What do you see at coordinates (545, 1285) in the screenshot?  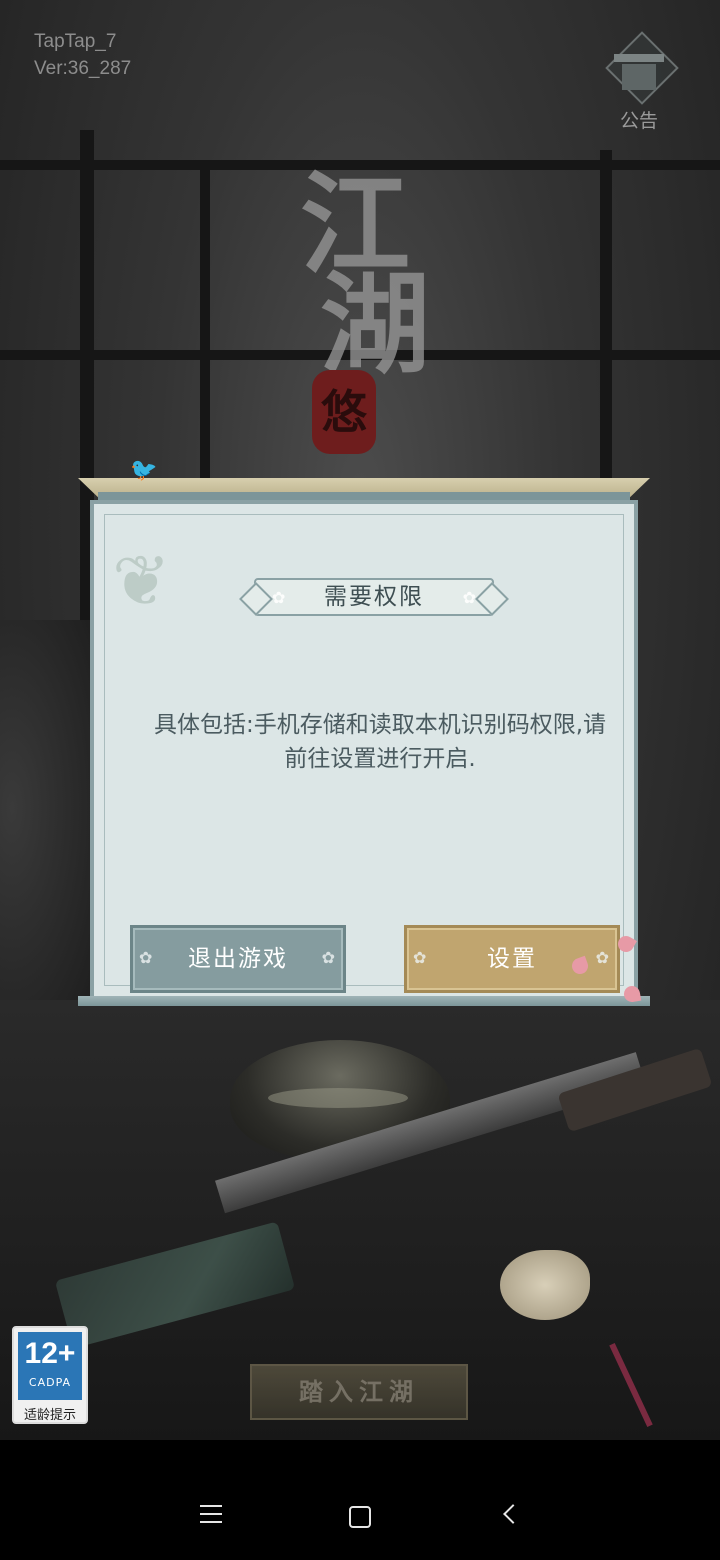 I see `jade-pendant` at bounding box center [545, 1285].